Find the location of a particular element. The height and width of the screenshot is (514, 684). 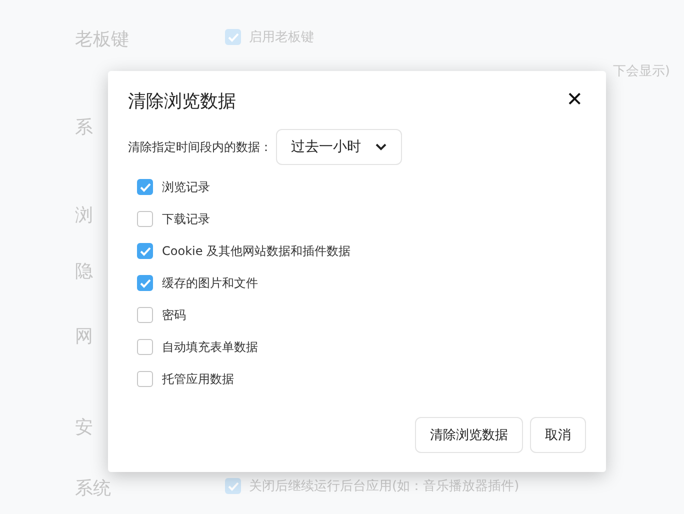

dialog-button: 清除浏览数据 is located at coordinates (469, 435).